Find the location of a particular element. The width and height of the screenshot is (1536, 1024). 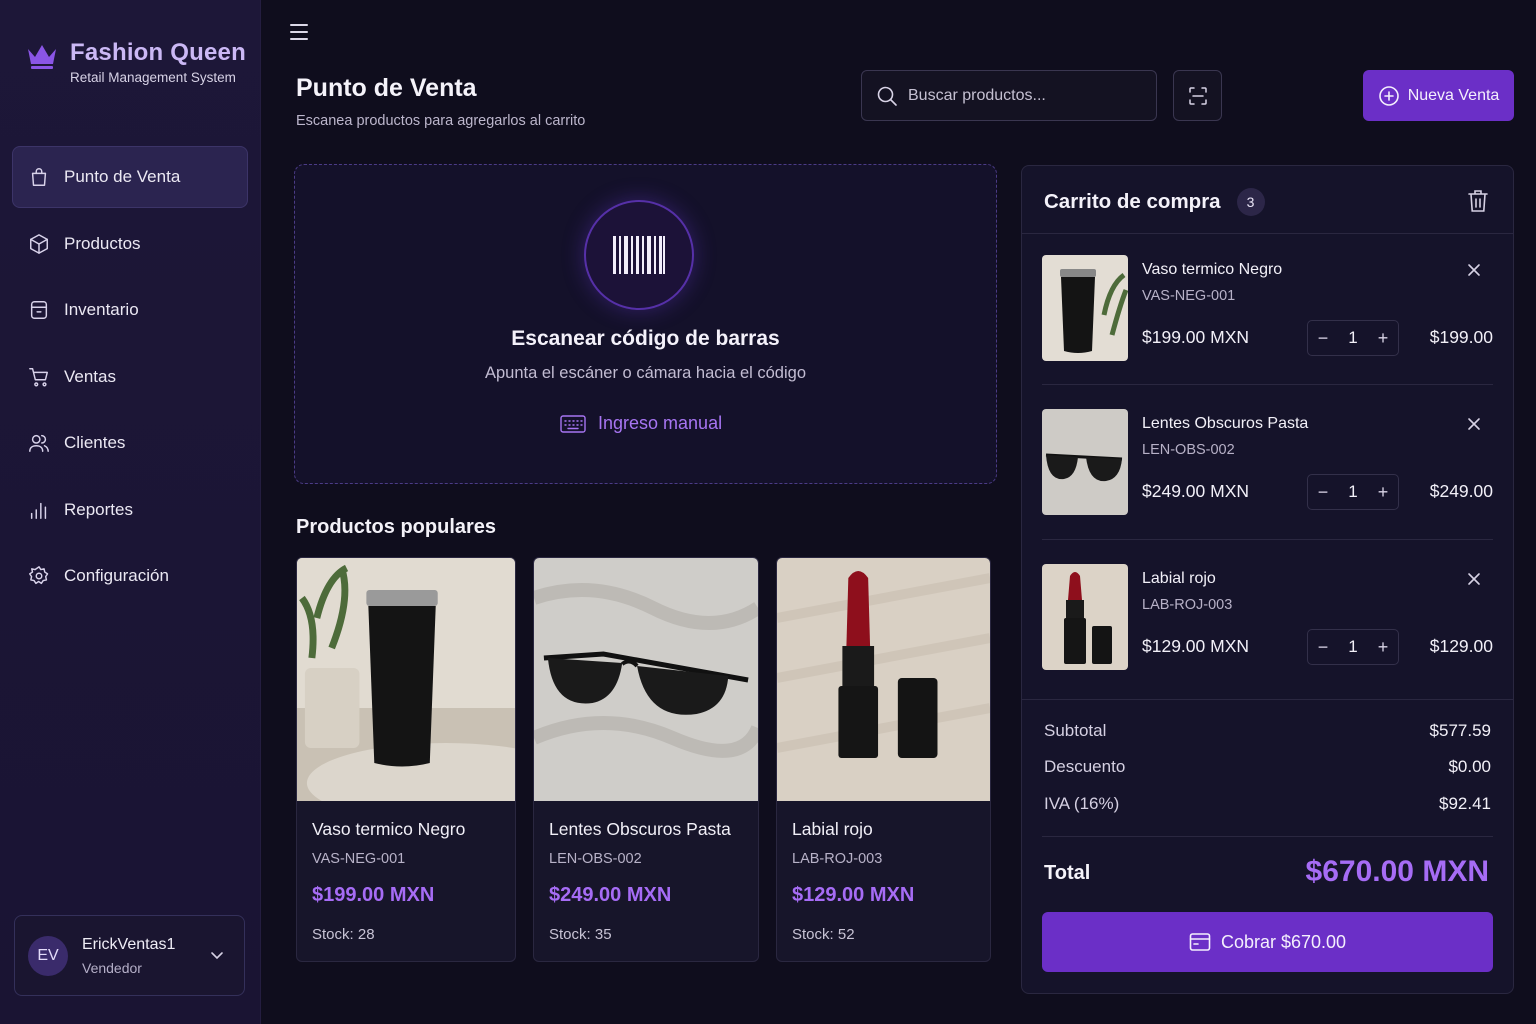

brand: Fashion Queen Retail Management System is located at coordinates (136, 61).